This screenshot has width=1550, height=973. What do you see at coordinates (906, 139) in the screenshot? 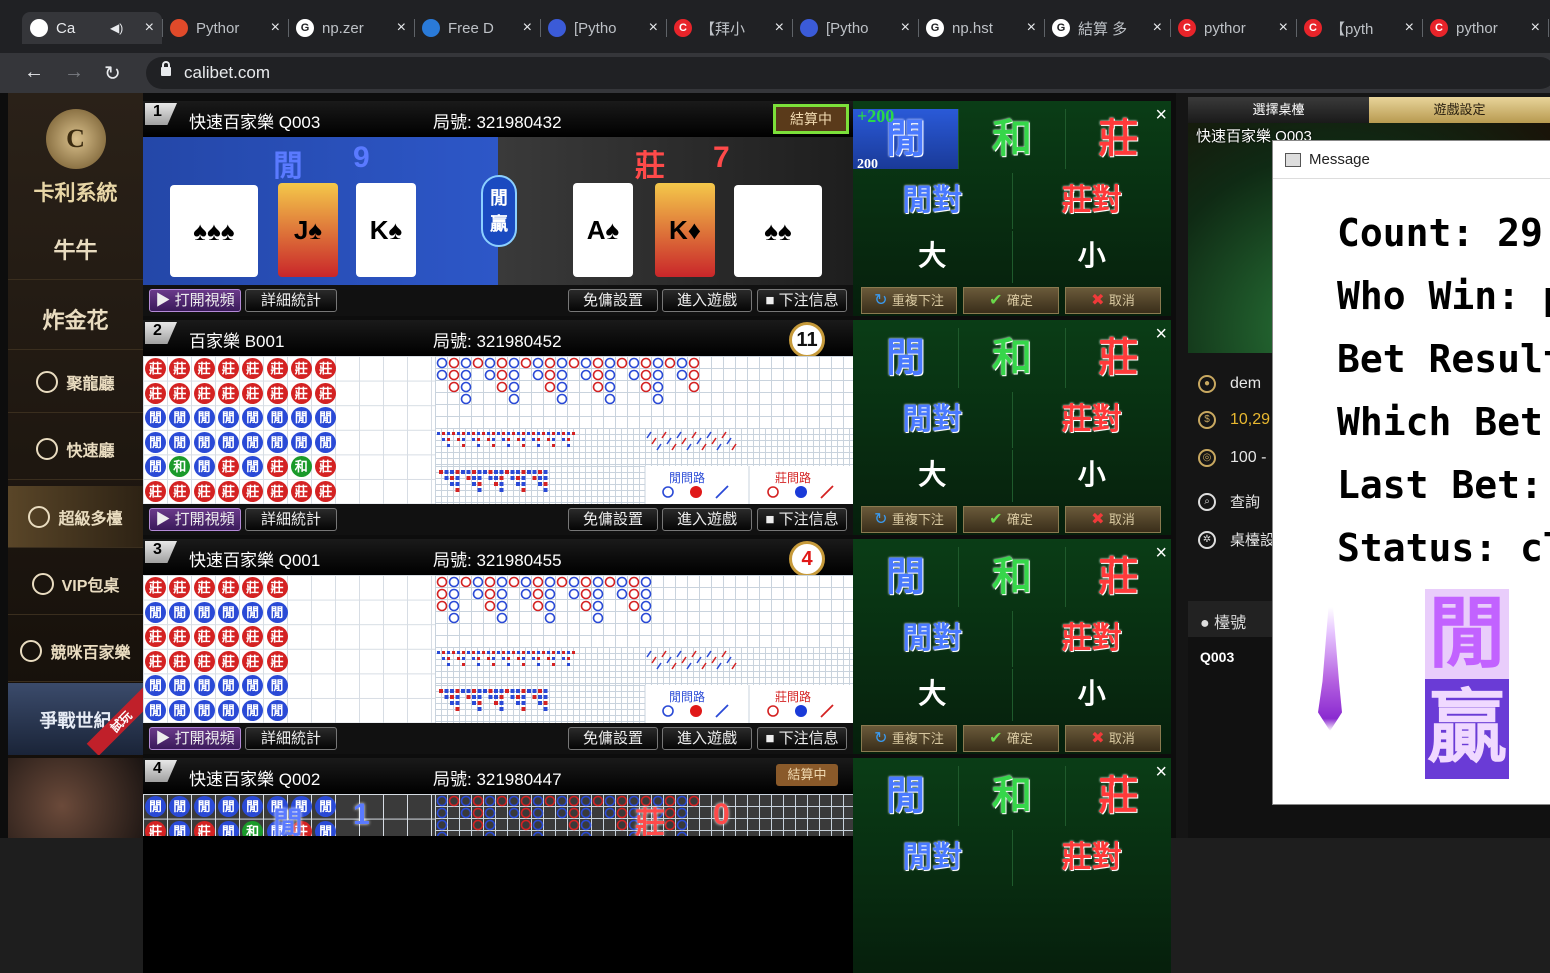
I see `bet-player-button: 閒 +200 200` at bounding box center [906, 139].